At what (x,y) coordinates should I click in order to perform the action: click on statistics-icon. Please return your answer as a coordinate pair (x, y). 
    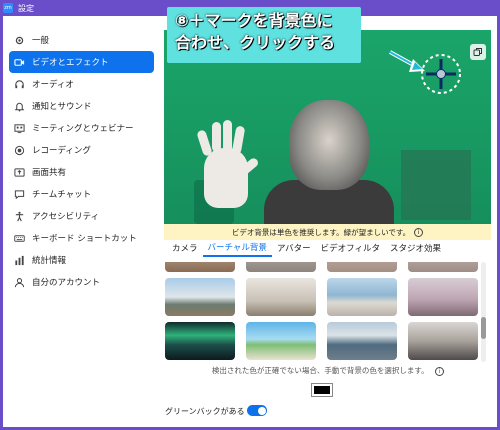
    Looking at the image, I should click on (19, 260).